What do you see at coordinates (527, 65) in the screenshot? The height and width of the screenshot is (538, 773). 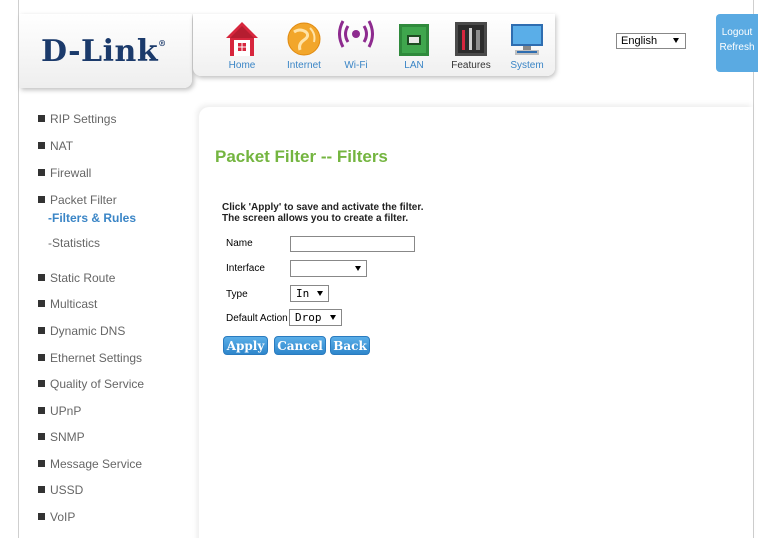 I see `nav-system-label: System` at bounding box center [527, 65].